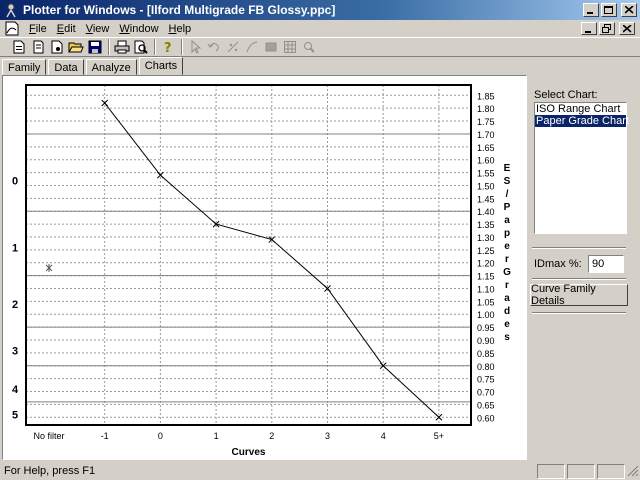 Image resolution: width=640 pixels, height=480 pixels. What do you see at coordinates (486, 135) in the screenshot?
I see `y-tick-label: 1.70` at bounding box center [486, 135].